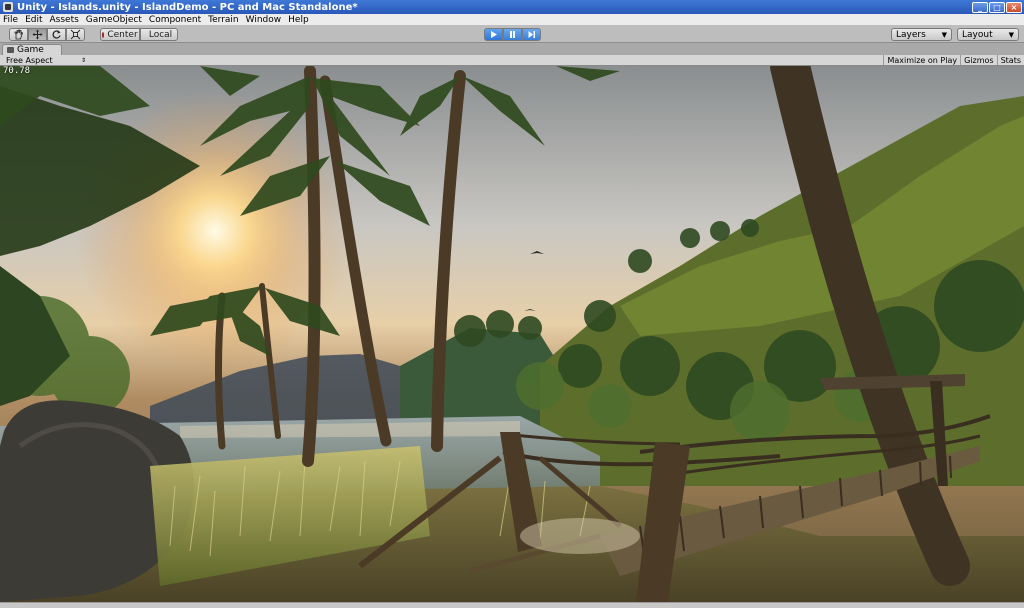 This screenshot has width=1024, height=608. I want to click on rotate-tool-button, so click(56, 34).